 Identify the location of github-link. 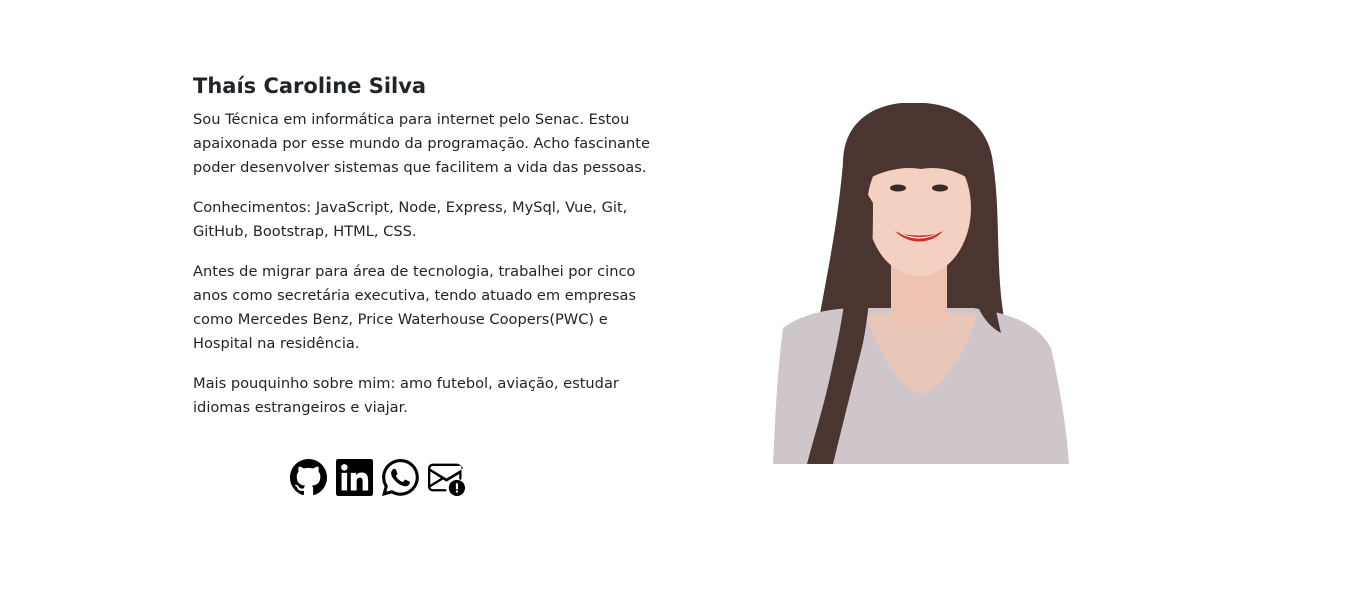
(308, 477).